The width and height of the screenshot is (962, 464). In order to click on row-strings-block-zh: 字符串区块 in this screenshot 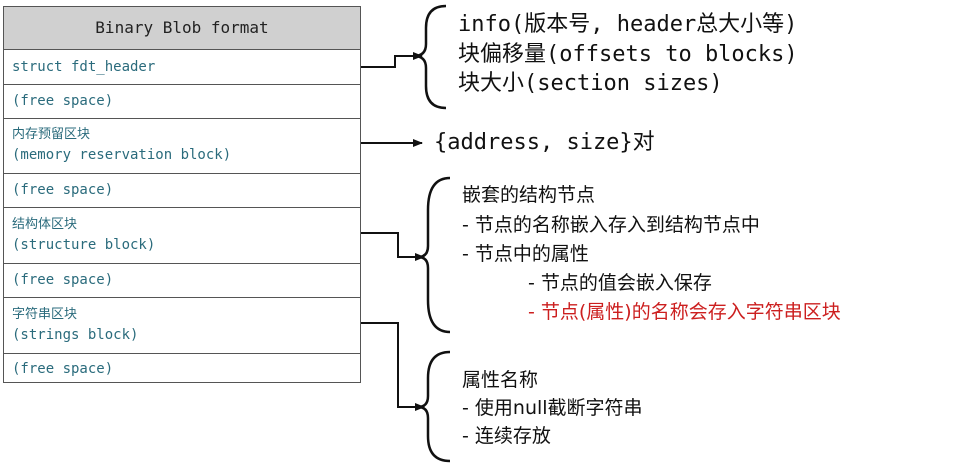, I will do `click(45, 314)`.